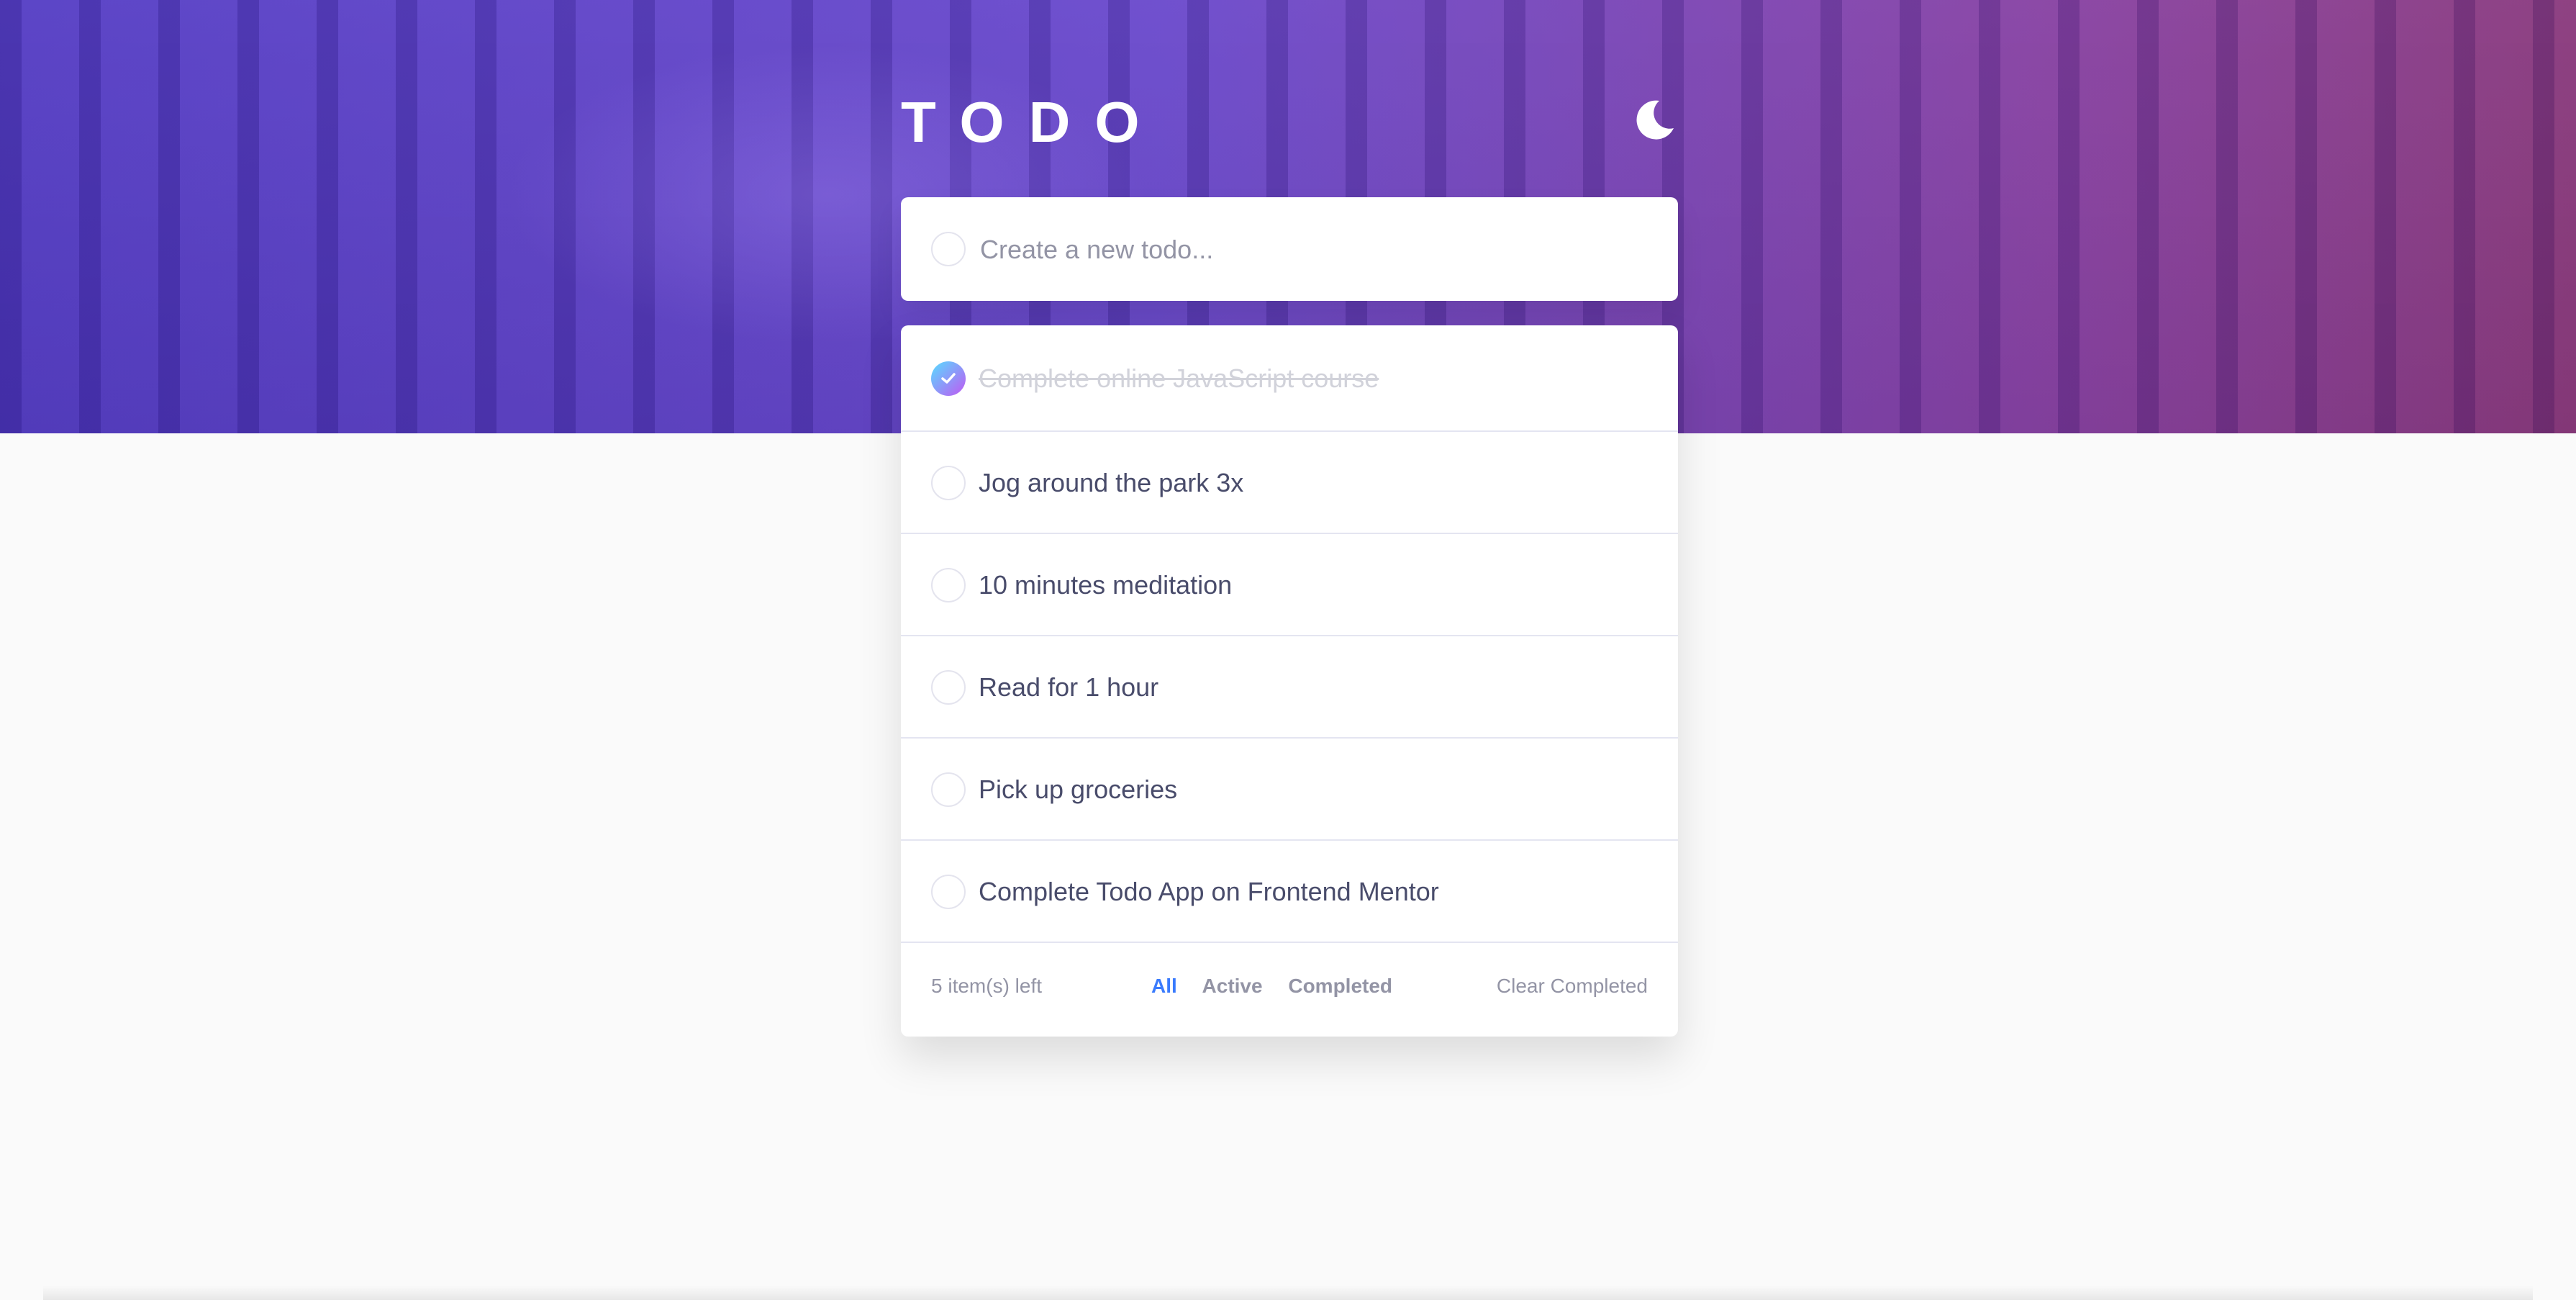  I want to click on todo-text: Pick up groceries, so click(1078, 790).